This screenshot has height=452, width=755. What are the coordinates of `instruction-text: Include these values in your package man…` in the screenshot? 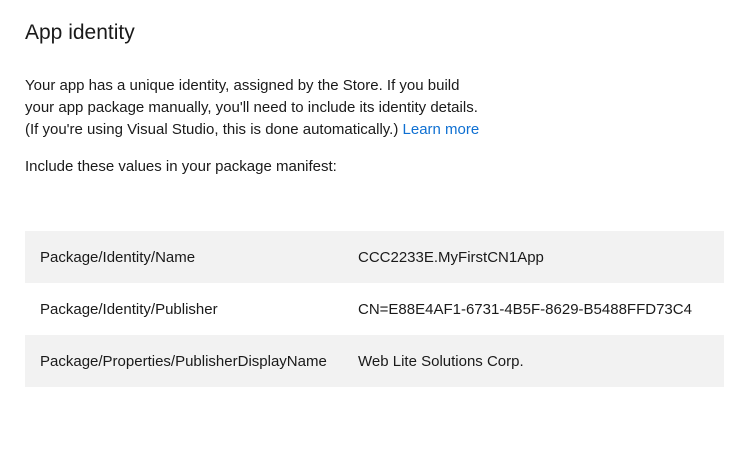 It's located at (181, 166).